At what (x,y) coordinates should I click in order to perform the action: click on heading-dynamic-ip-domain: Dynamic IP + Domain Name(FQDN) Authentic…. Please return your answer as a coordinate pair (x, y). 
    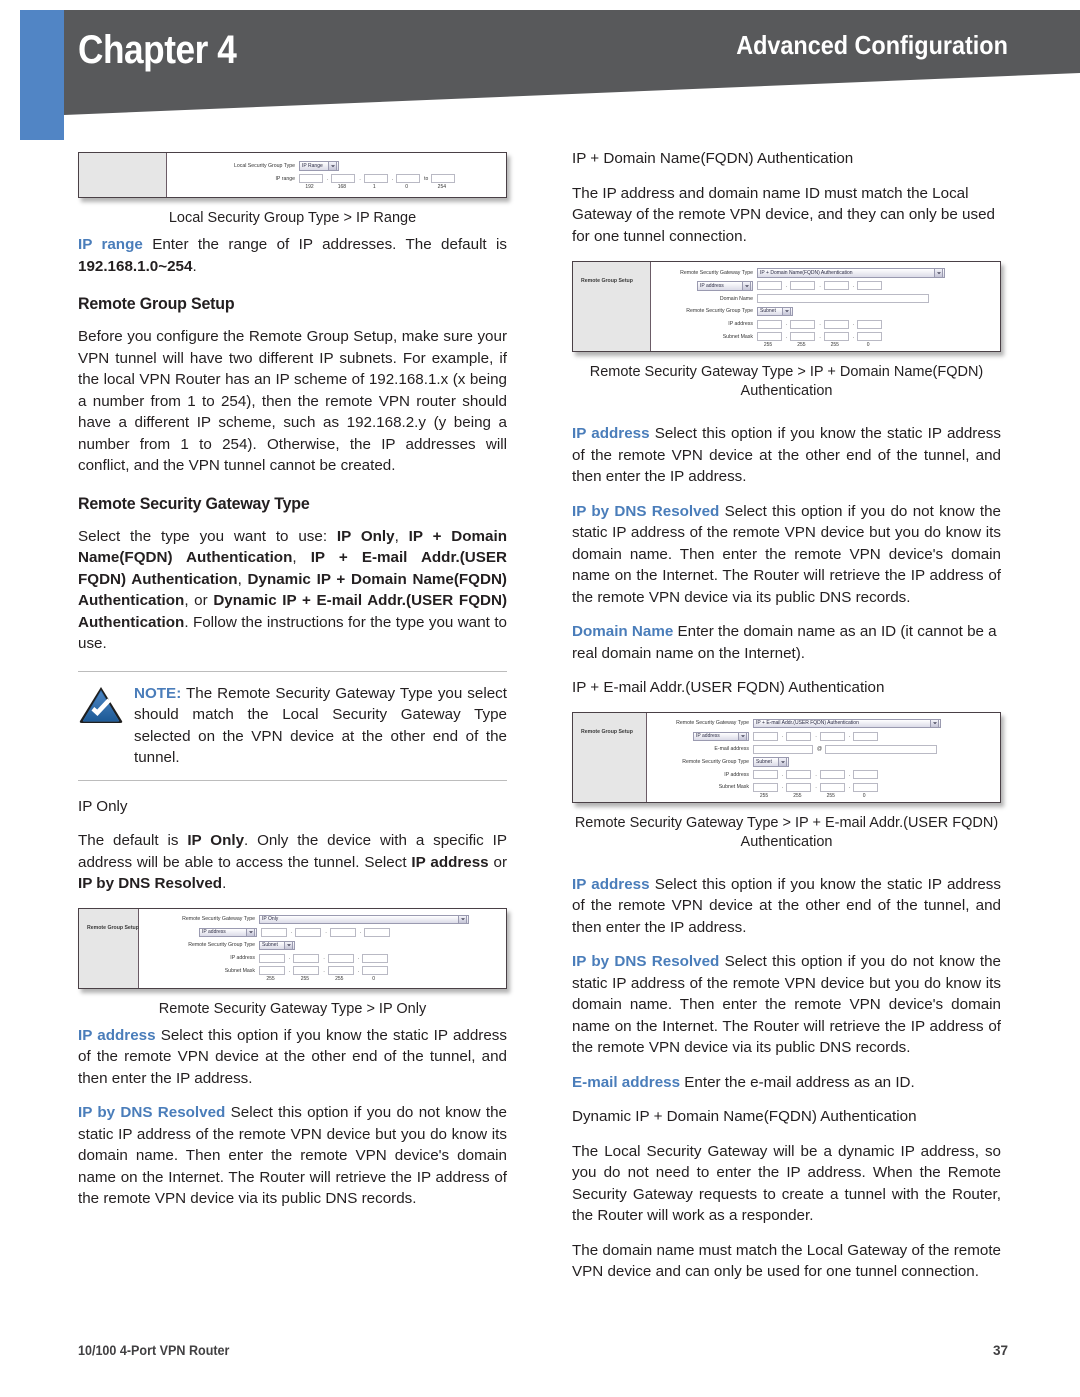
    Looking at the image, I should click on (744, 1116).